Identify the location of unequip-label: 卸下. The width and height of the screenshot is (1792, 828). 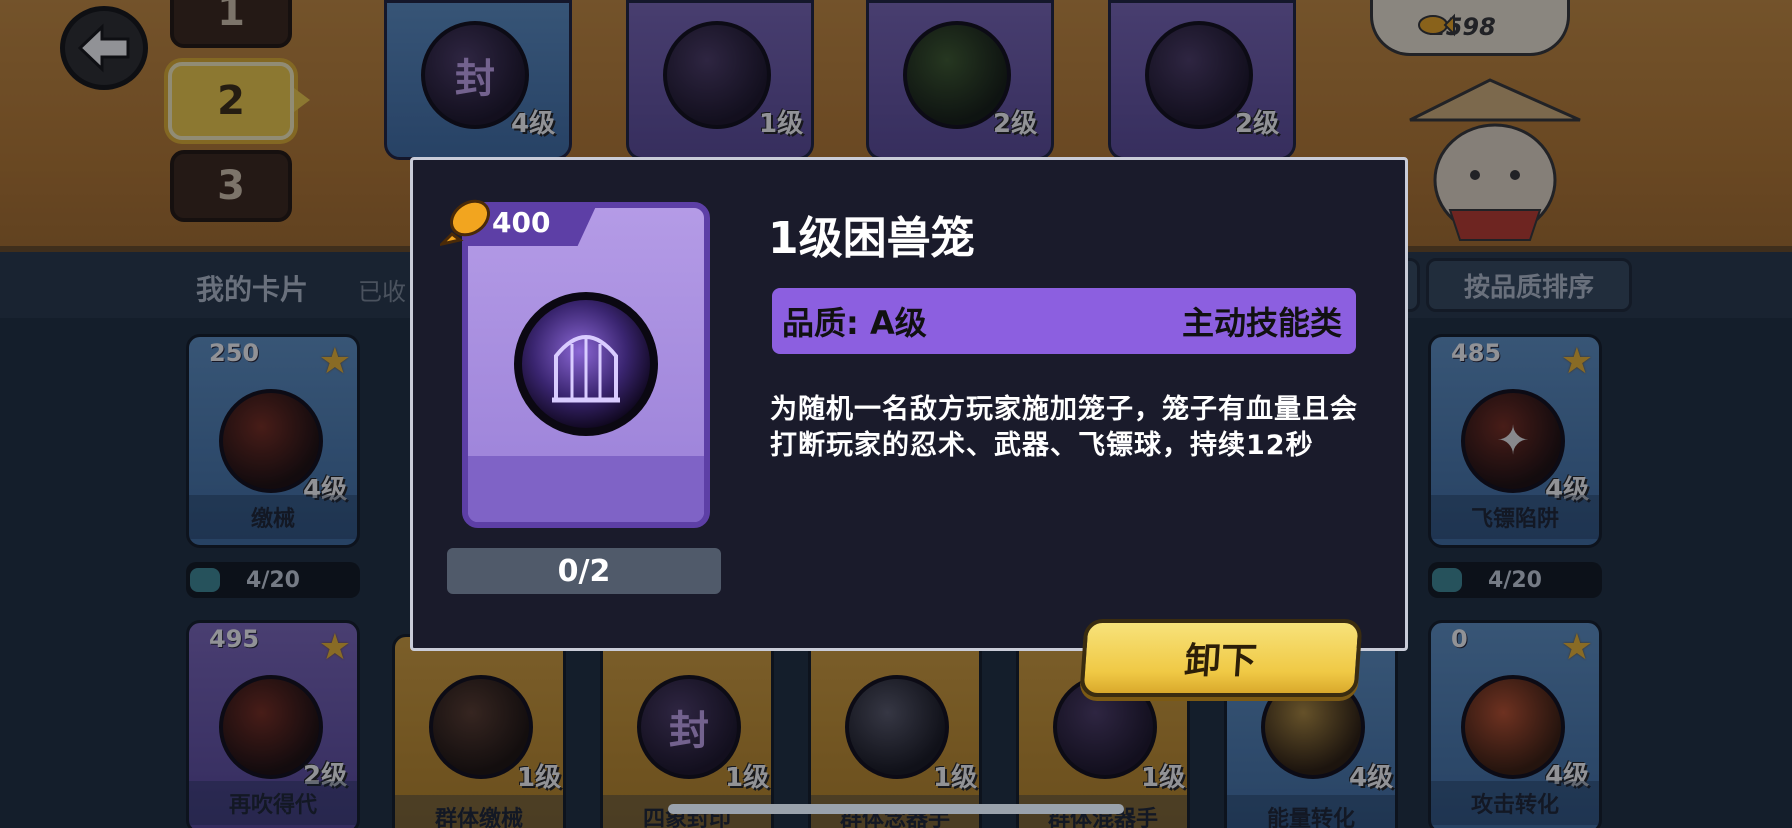
(1221, 661).